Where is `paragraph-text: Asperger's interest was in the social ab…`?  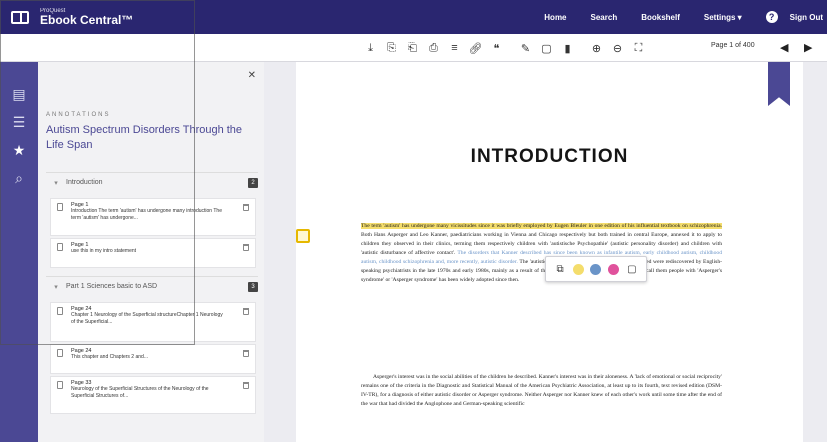 paragraph-text: Asperger's interest was in the social ab… is located at coordinates (541, 390).